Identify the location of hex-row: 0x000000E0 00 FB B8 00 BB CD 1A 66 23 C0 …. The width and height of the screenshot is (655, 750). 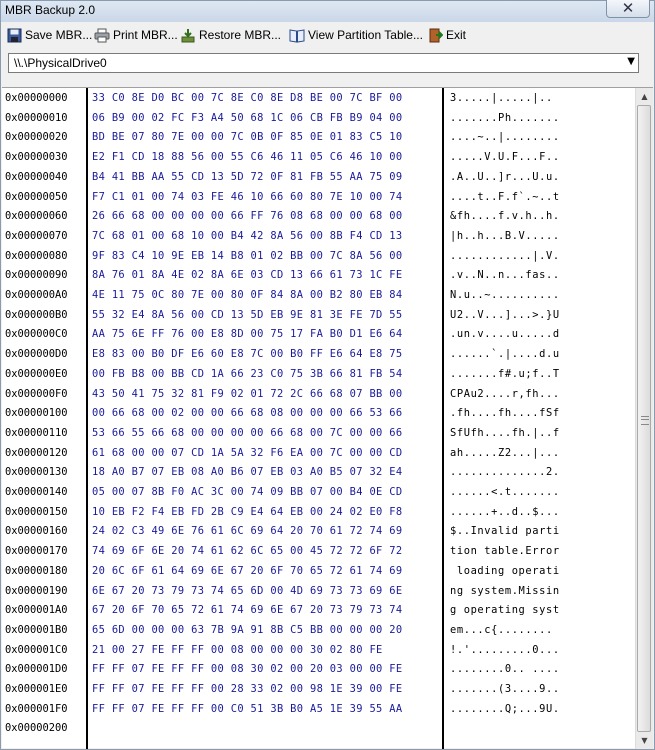
(319, 374).